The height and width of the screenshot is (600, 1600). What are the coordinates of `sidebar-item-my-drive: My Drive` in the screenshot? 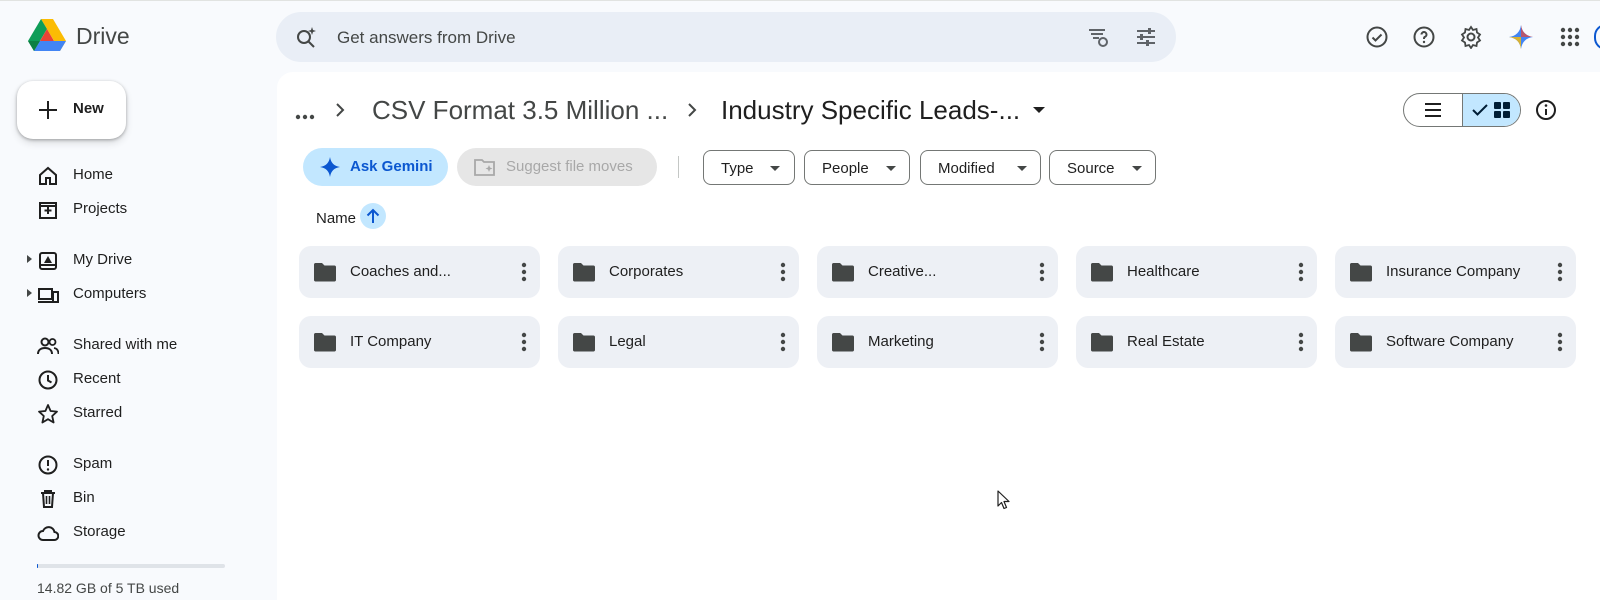 It's located at (130, 260).